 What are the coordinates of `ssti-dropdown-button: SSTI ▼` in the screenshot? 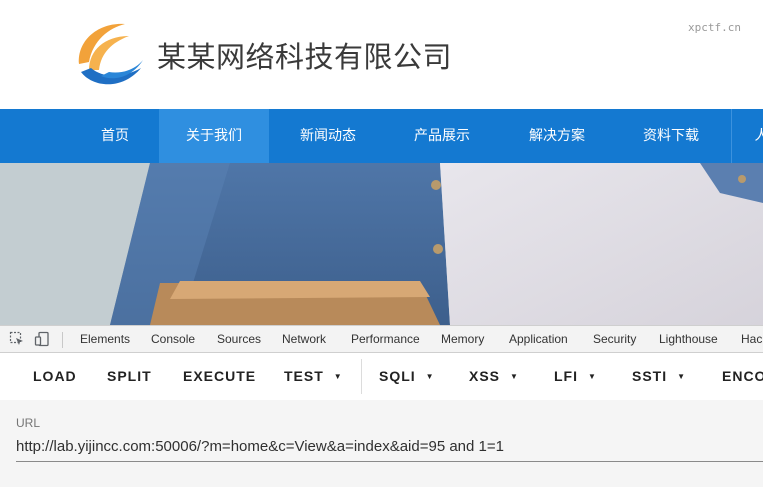 It's located at (658, 376).